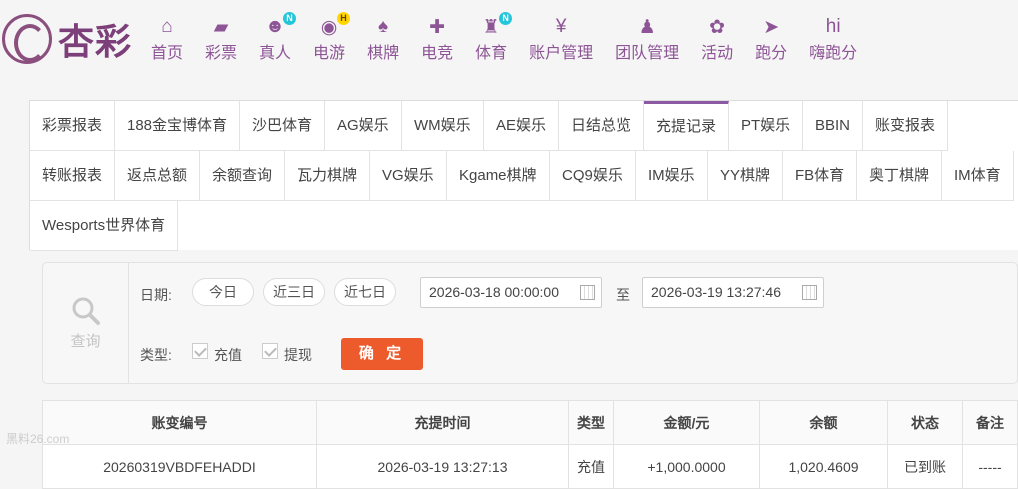 The height and width of the screenshot is (489, 1018). I want to click on nav-item: ♜ N 体育, so click(491, 38).